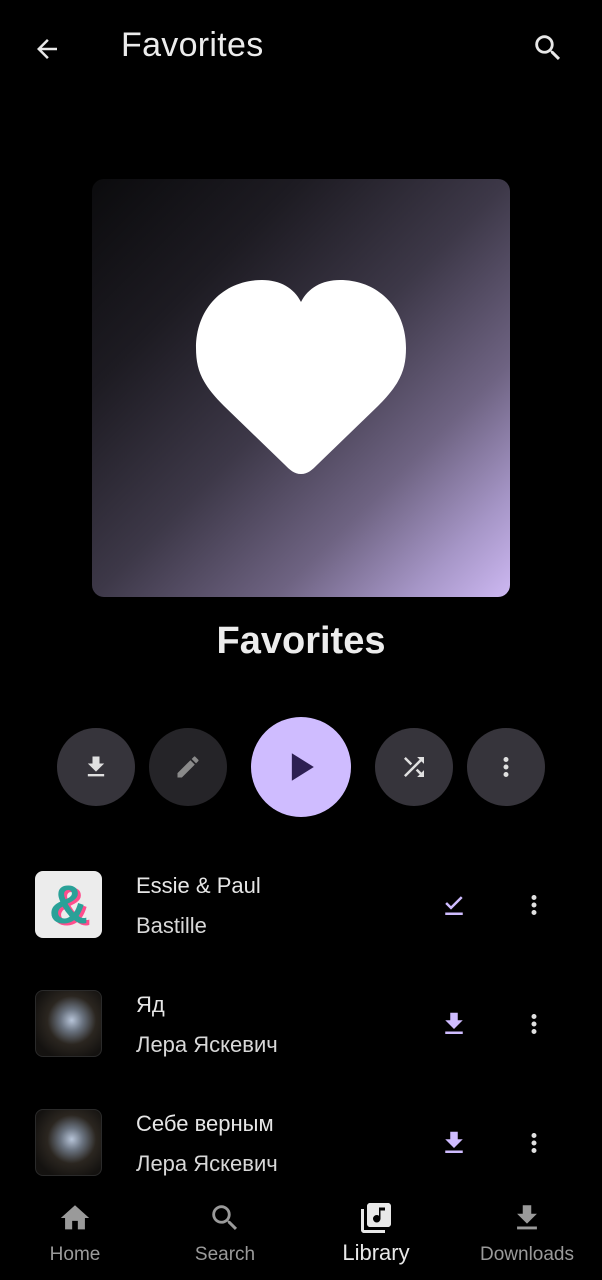 The width and height of the screenshot is (602, 1280). What do you see at coordinates (376, 1252) in the screenshot?
I see `nav-library-label: Library` at bounding box center [376, 1252].